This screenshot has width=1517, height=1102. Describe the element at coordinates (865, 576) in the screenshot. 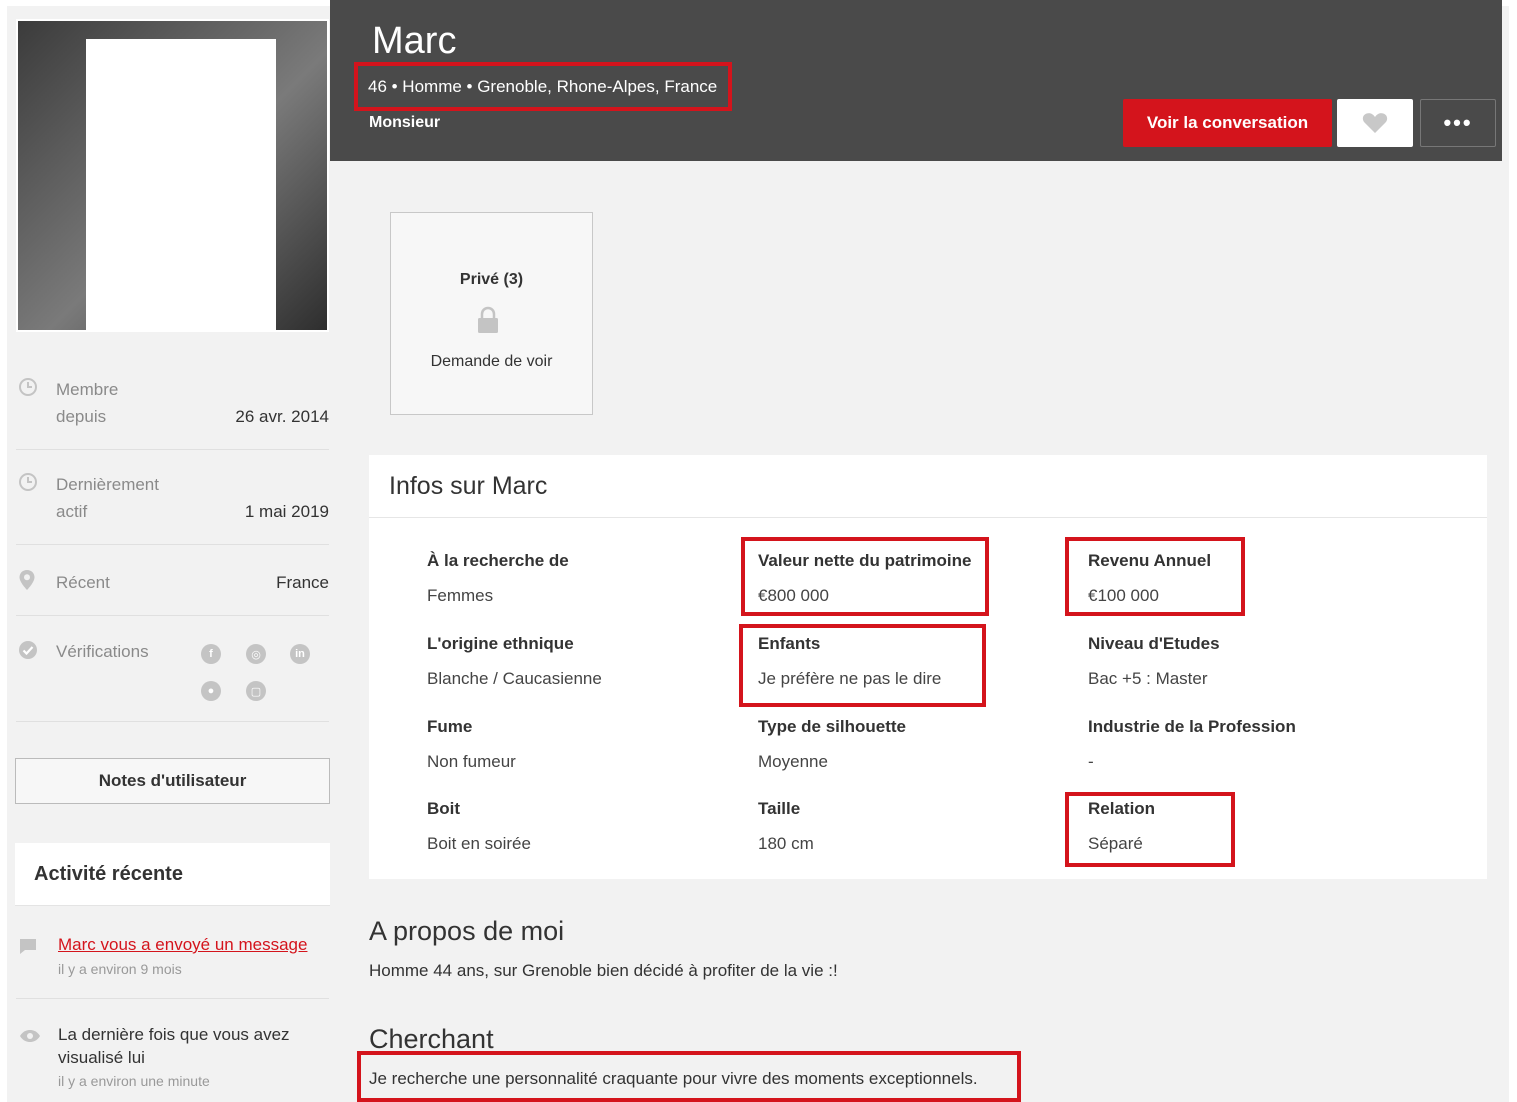

I see `highlight-box-net-worth` at that location.